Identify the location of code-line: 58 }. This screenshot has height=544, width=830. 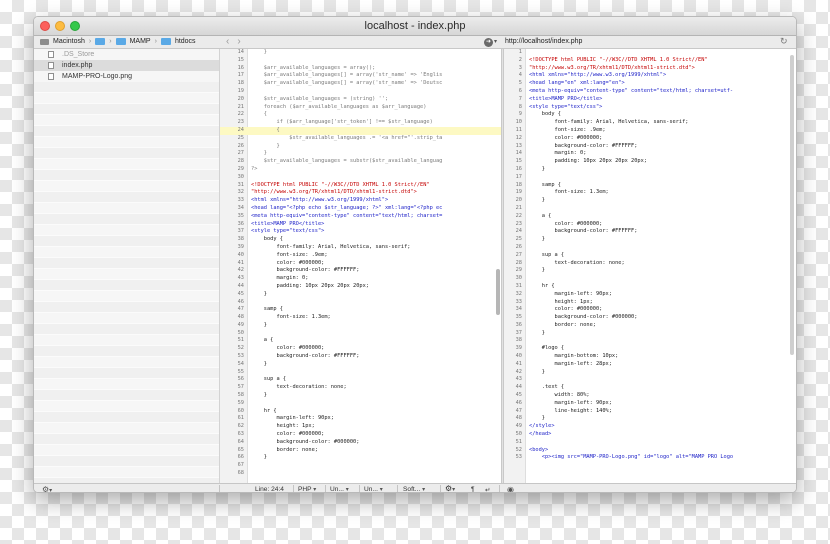
(360, 396).